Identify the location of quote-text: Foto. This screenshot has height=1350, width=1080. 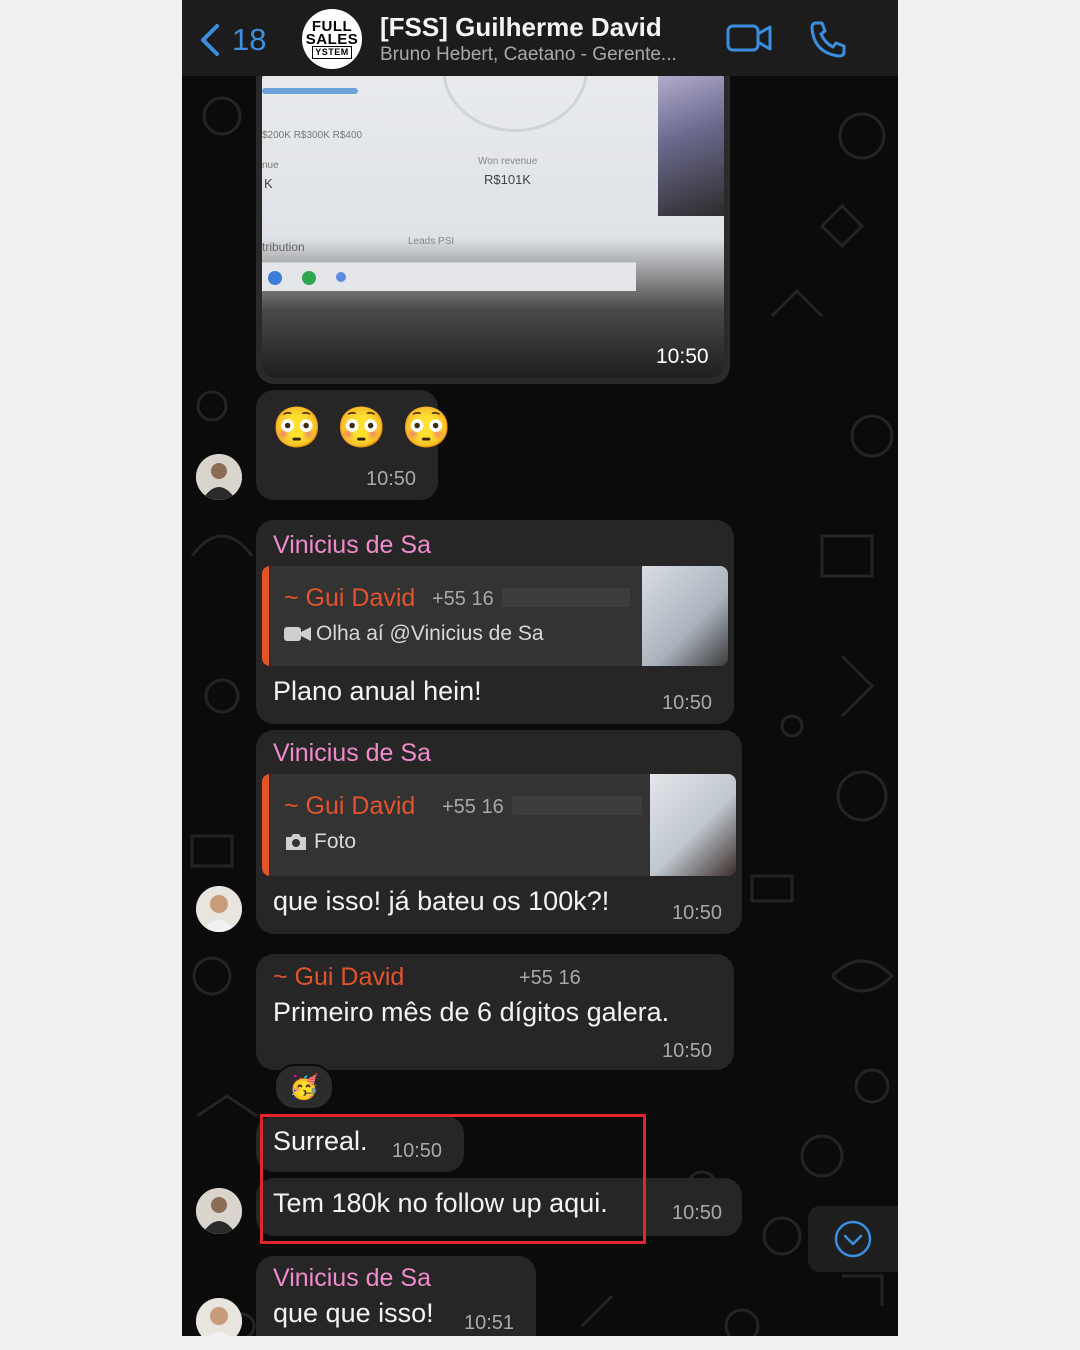
(335, 841).